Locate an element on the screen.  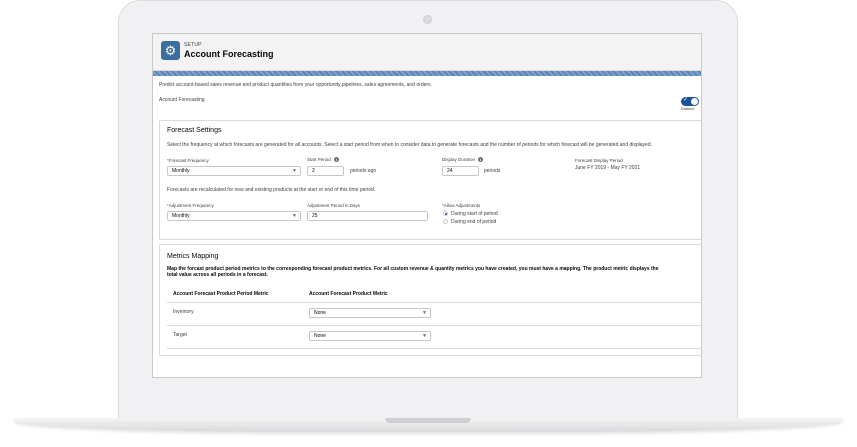
table-row-metric: Target is located at coordinates (180, 335).